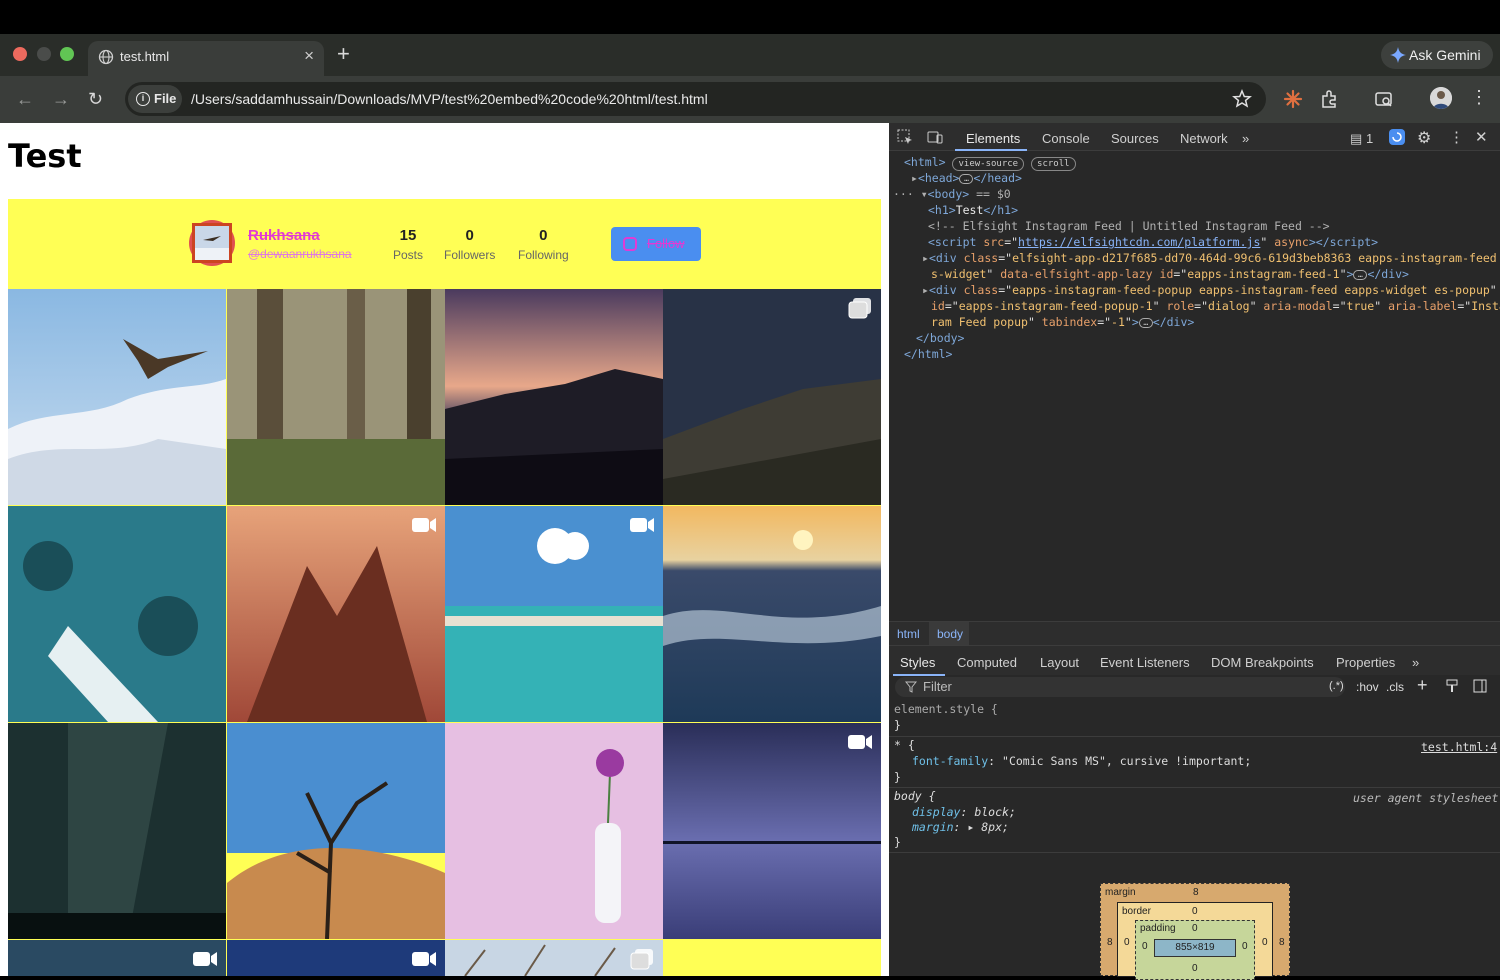  I want to click on tab-search-icon, so click(1384, 99).